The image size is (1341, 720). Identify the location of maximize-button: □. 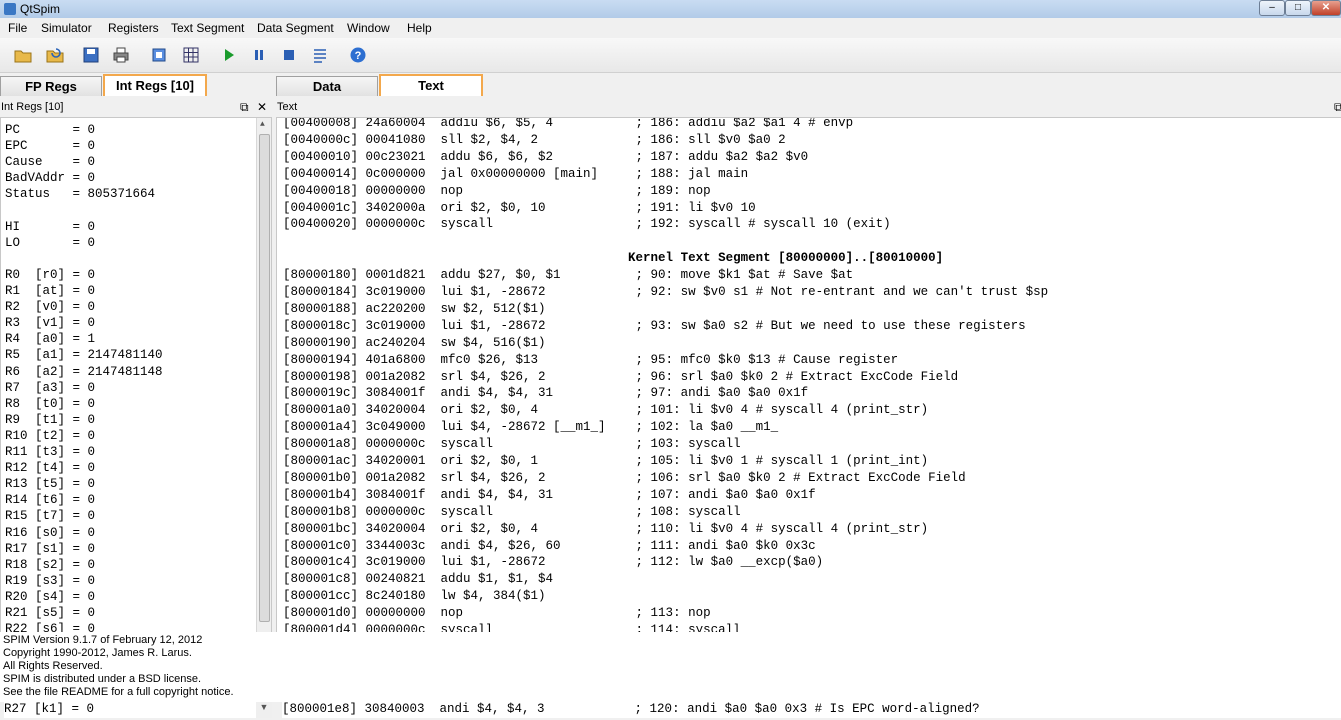
(1298, 8).